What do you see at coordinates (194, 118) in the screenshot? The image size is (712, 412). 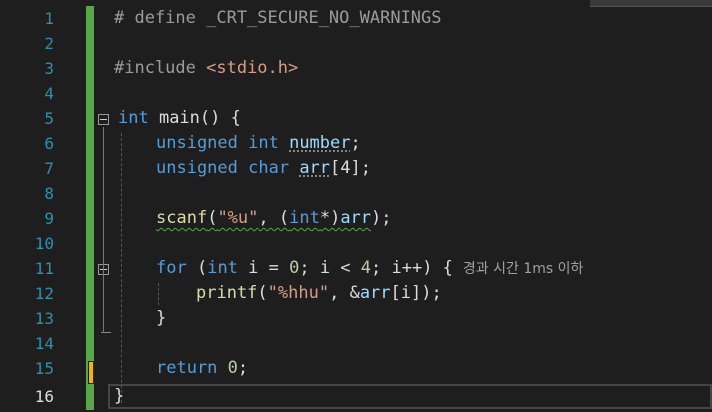 I see `code-text: main() {` at bounding box center [194, 118].